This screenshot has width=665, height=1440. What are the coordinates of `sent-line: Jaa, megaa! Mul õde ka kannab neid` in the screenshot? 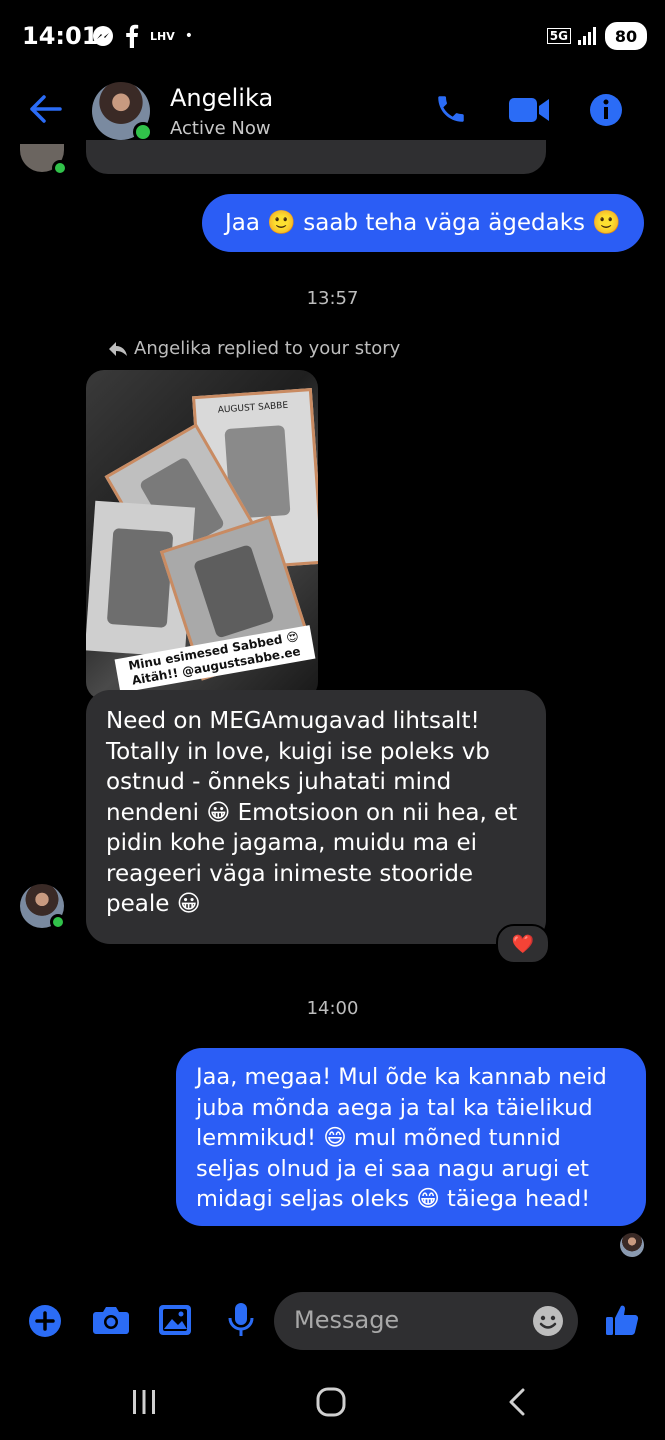 It's located at (401, 1077).